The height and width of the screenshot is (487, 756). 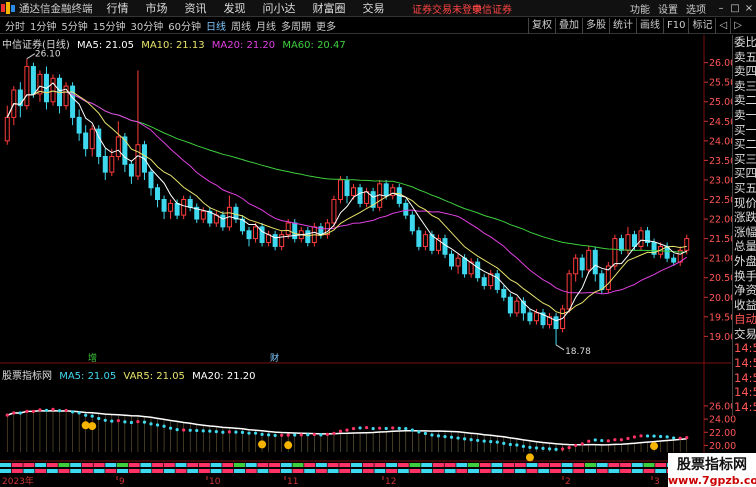 I want to click on quote-item: 自动, so click(x=745, y=319).